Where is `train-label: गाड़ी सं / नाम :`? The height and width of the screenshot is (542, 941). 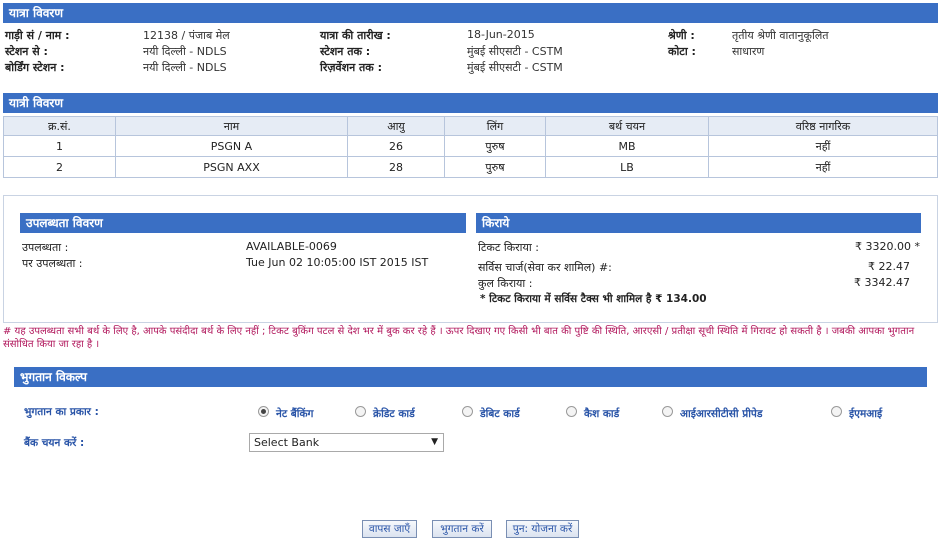 train-label: गाड़ी सं / नाम : is located at coordinates (37, 35).